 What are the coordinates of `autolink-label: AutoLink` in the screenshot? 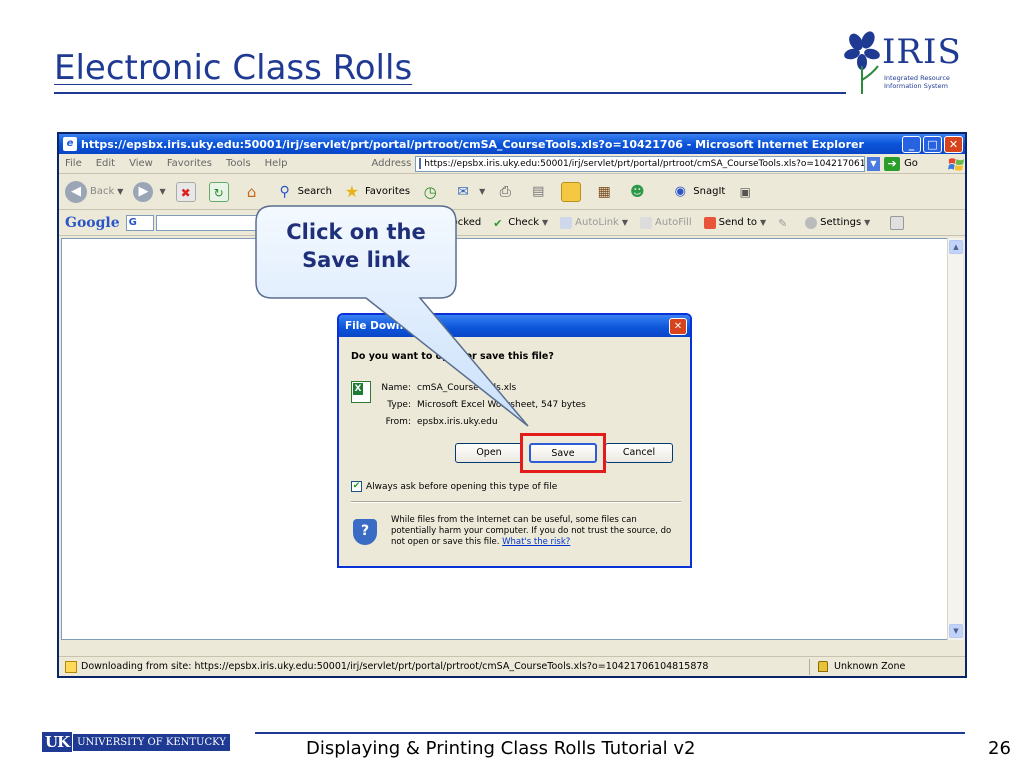 It's located at (597, 222).